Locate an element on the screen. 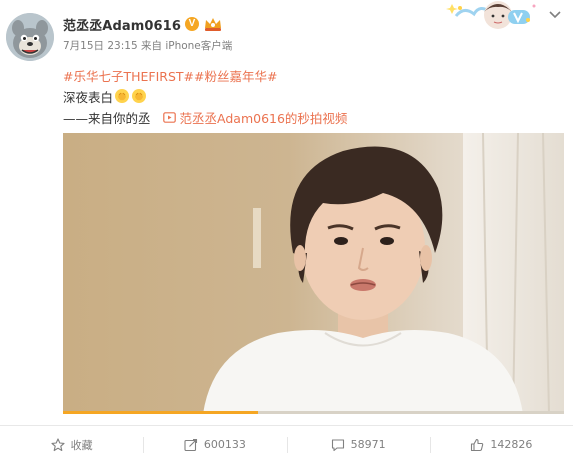 This screenshot has height=463, width=573. favorite-button: 收藏 is located at coordinates (71, 444).